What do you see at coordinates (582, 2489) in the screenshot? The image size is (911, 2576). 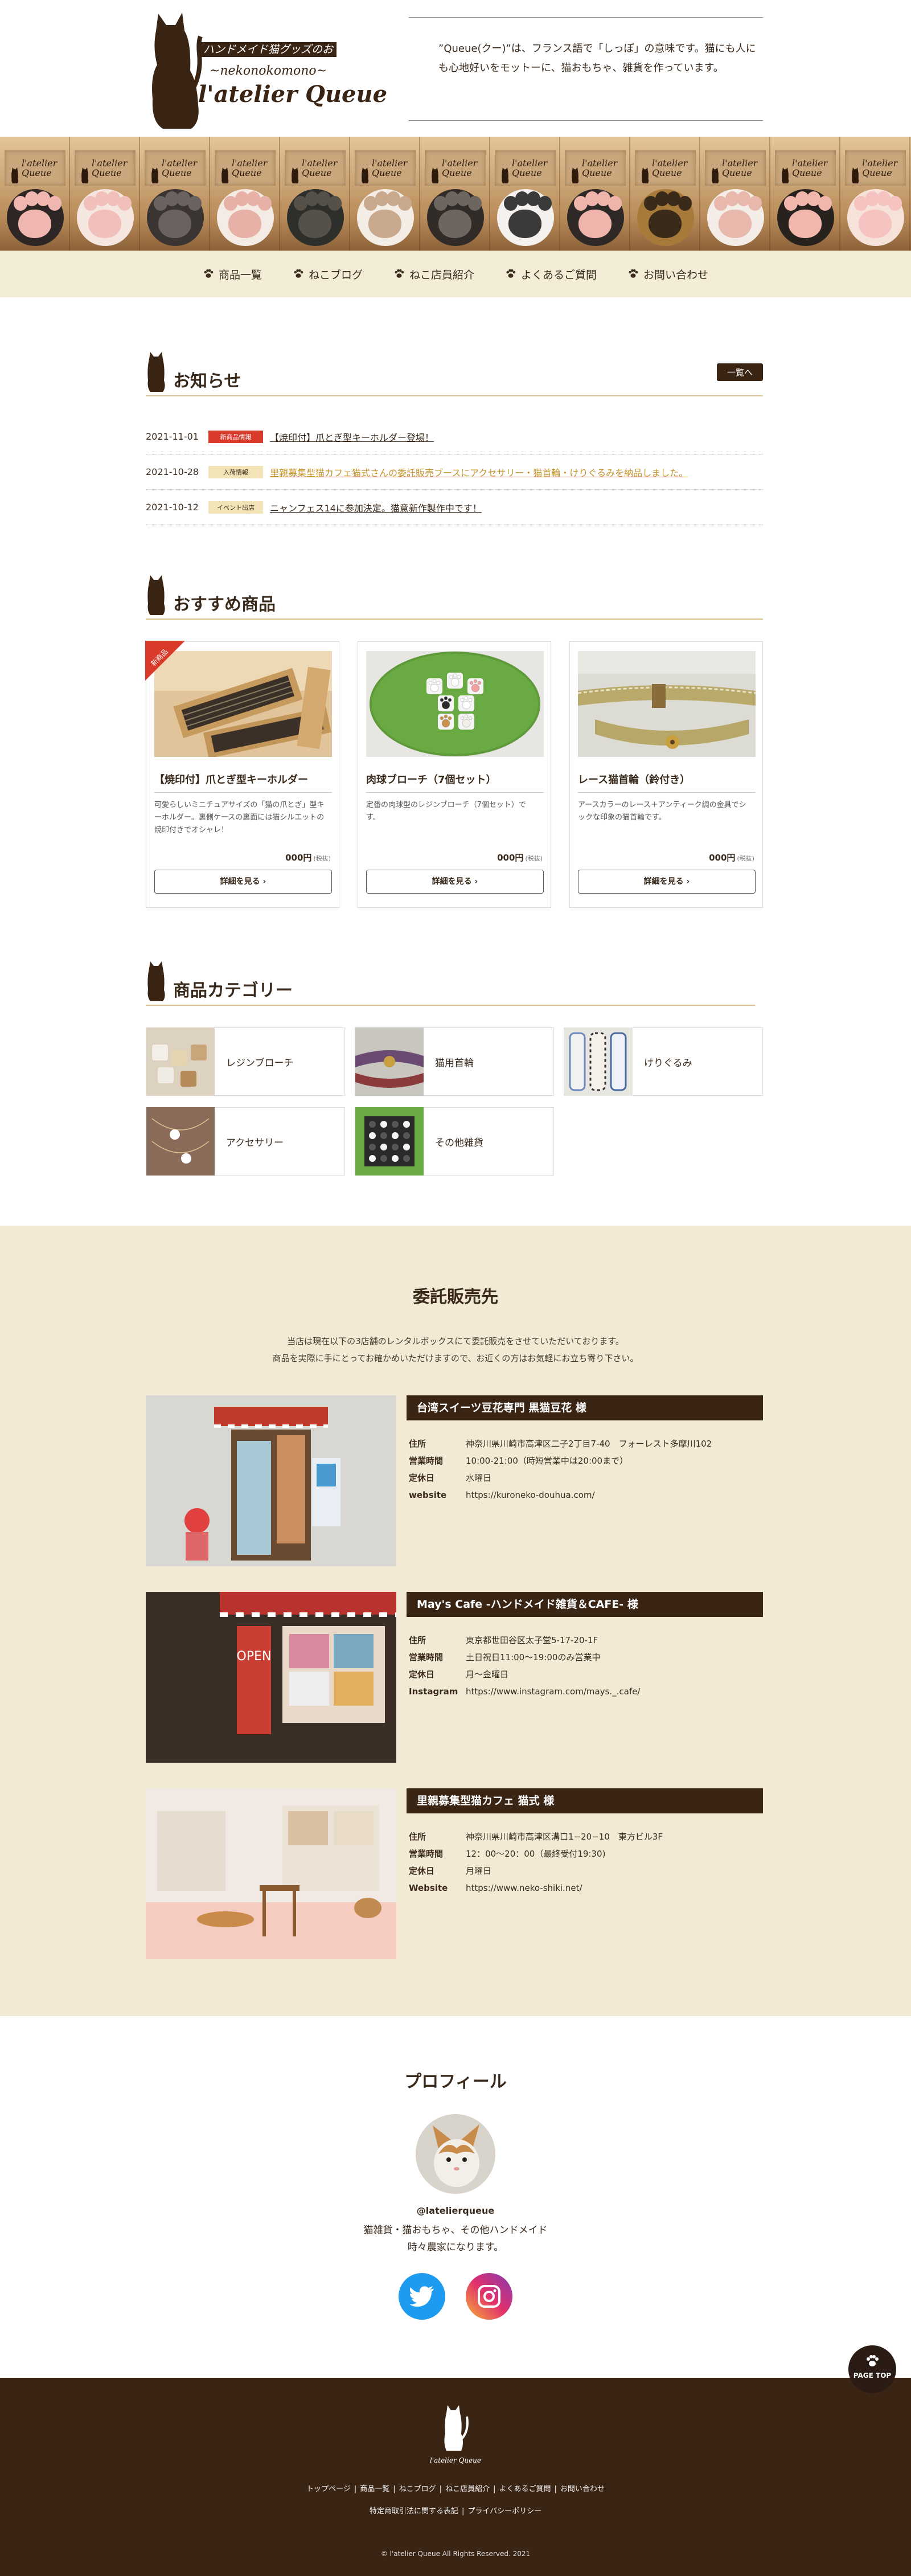 I see `footer-link: お問い合わせ` at bounding box center [582, 2489].